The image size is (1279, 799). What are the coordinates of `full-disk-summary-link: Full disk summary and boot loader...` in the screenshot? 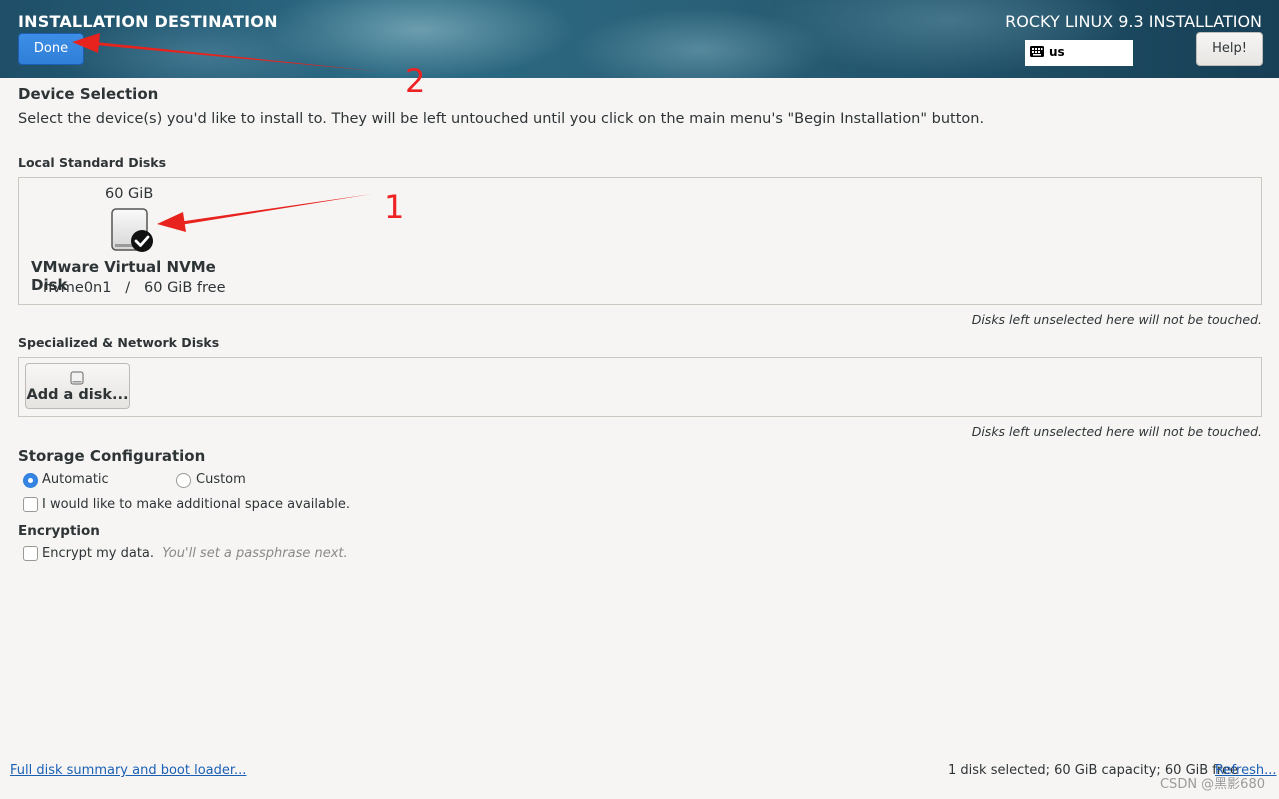 It's located at (128, 770).